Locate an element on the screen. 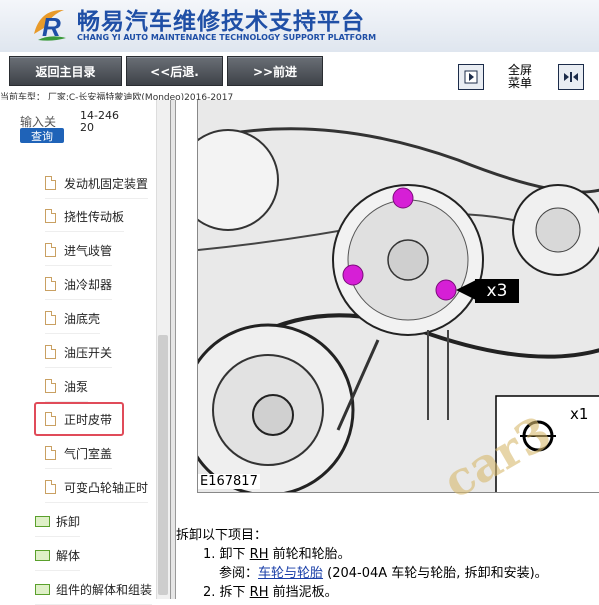  step-1-suffix: 前轮和轮胎。 is located at coordinates (309, 554).